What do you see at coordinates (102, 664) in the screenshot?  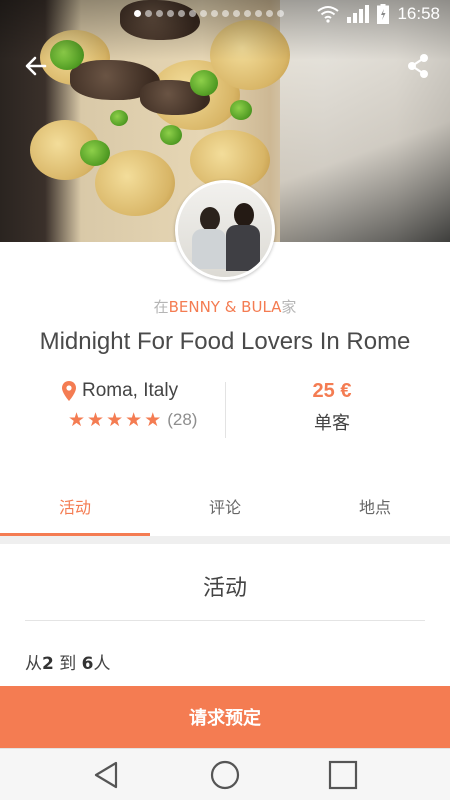 I see `party-unit: 人` at bounding box center [102, 664].